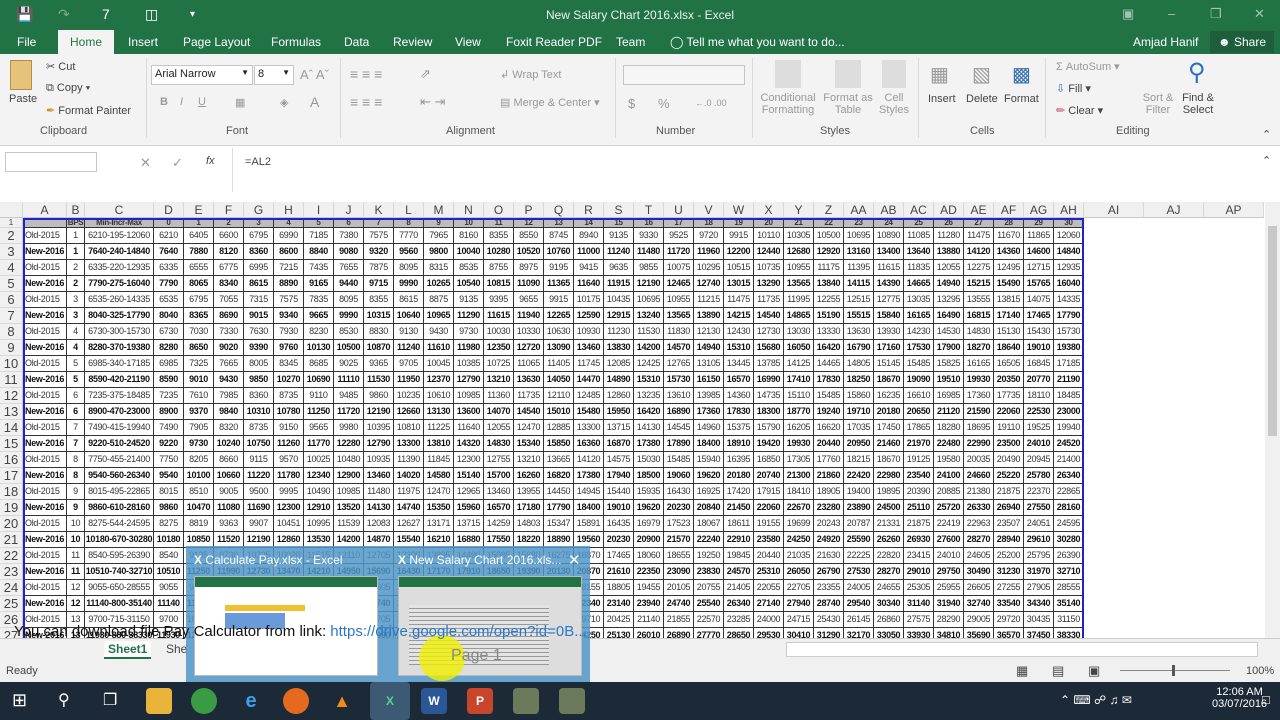 The height and width of the screenshot is (720, 1280). Describe the element at coordinates (259, 364) in the screenshot. I see `pay-cell: 8005` at that location.